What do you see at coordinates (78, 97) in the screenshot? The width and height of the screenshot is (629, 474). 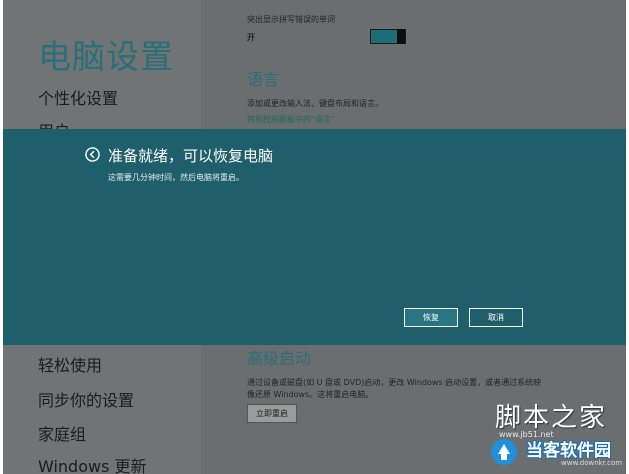 I see `nav-item-personalize: 个性化设置` at bounding box center [78, 97].